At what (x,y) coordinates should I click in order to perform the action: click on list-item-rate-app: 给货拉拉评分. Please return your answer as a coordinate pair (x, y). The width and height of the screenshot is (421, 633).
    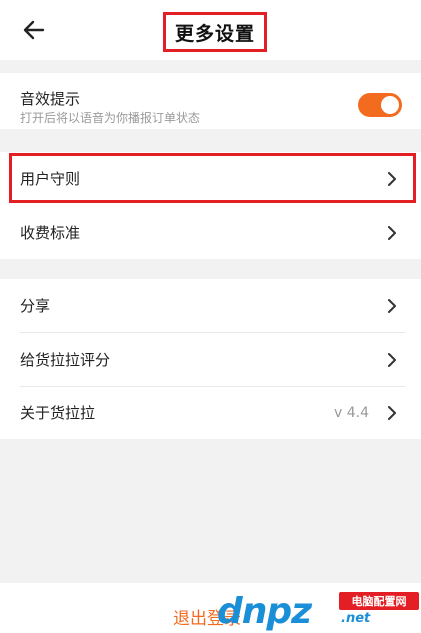
    Looking at the image, I should click on (210, 359).